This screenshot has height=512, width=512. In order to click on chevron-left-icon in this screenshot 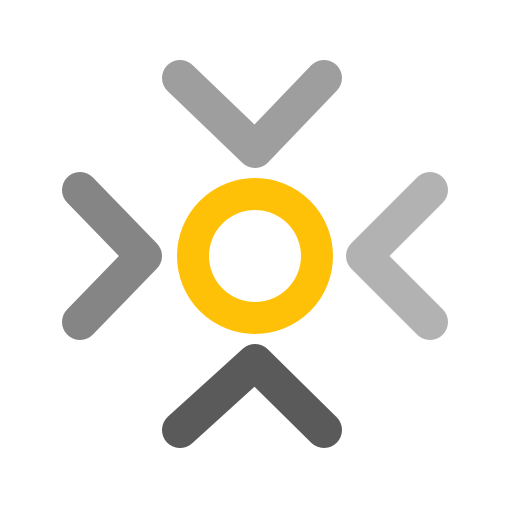, I will do `click(397, 256)`.